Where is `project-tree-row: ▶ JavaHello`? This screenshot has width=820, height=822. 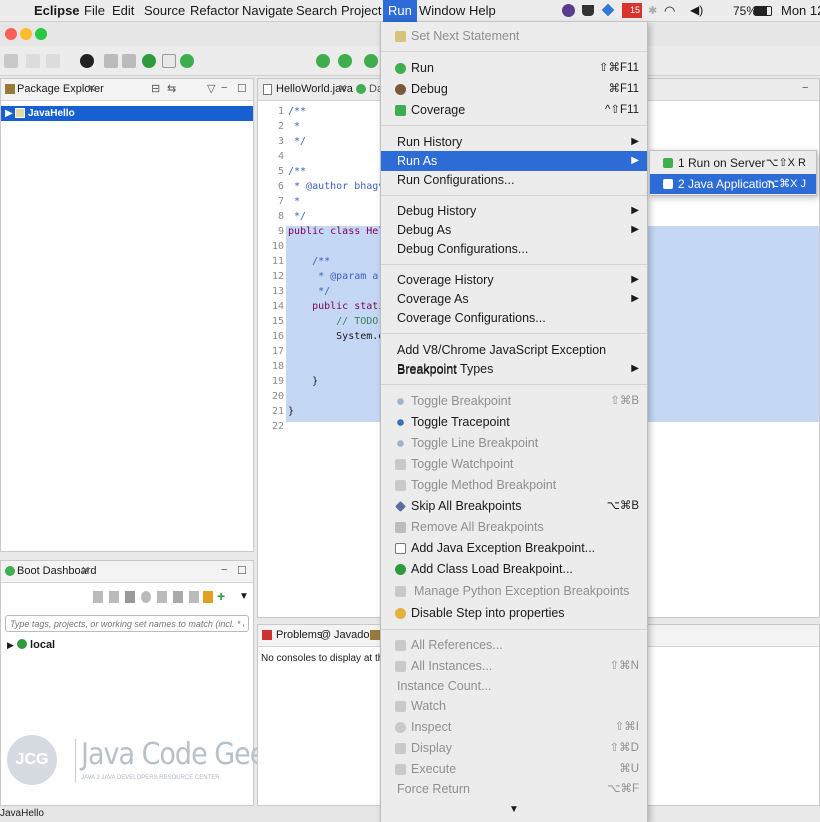
project-tree-row: ▶ JavaHello is located at coordinates (127, 113).